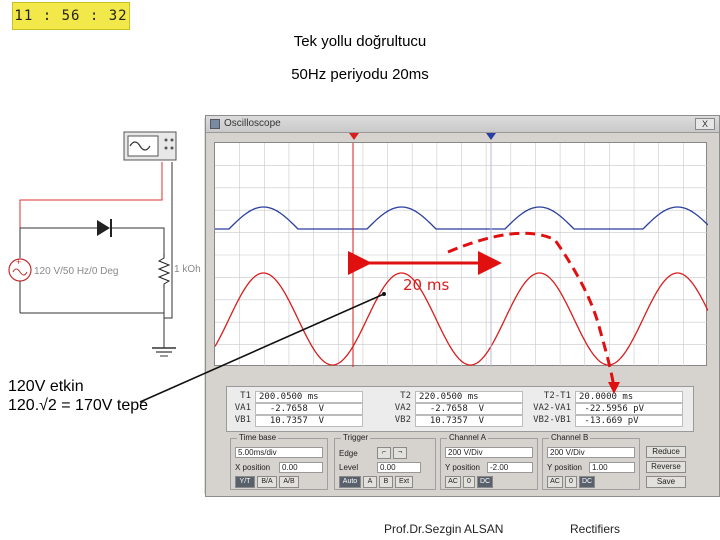 Image resolution: width=720 pixels, height=540 pixels. Describe the element at coordinates (531, 310) in the screenshot. I see `dashed-pointer-arrow` at that location.